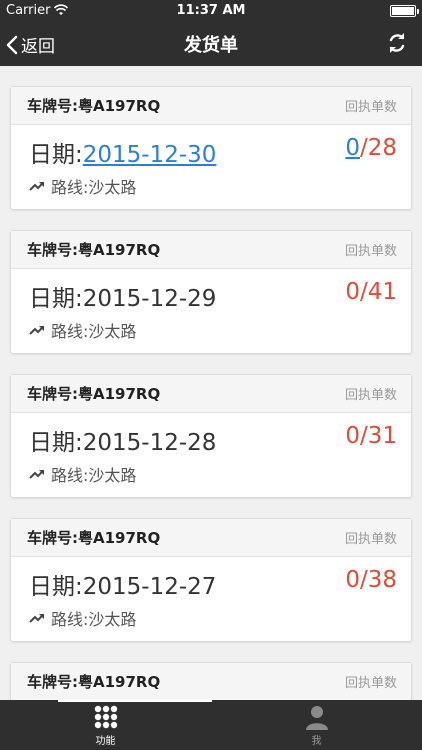  I want to click on page-title: 发货单, so click(211, 45).